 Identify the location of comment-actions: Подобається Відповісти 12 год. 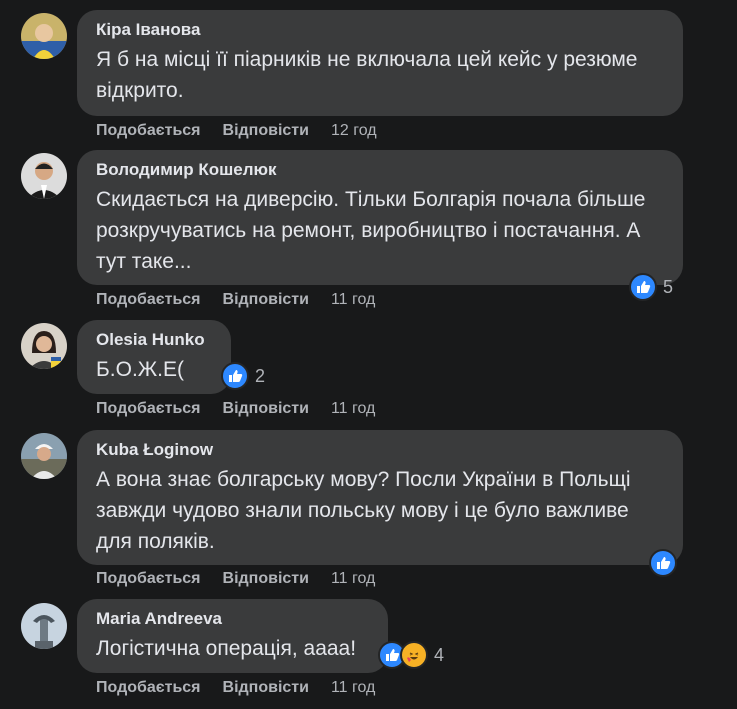
(236, 131).